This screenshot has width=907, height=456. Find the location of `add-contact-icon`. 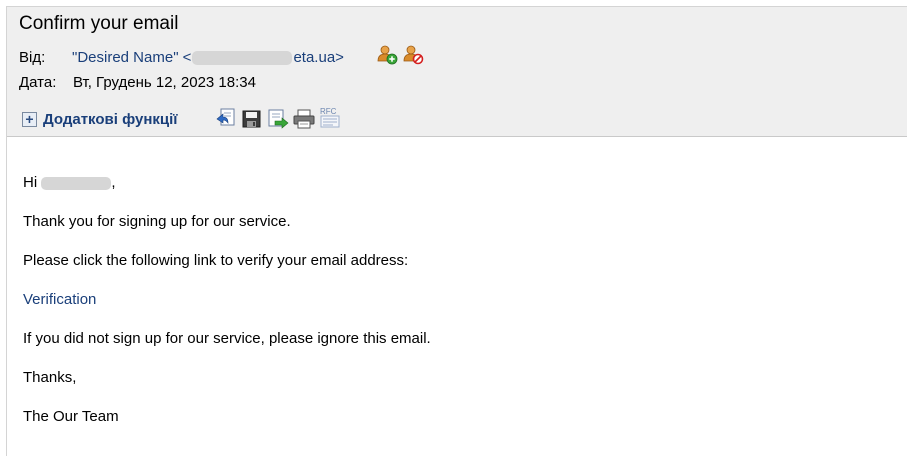

add-contact-icon is located at coordinates (388, 55).